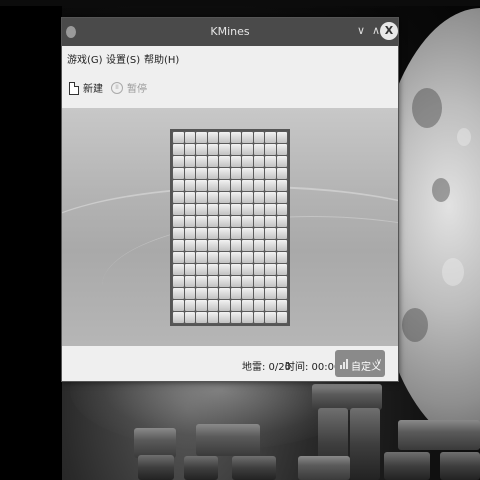  I want to click on new-document-icon, so click(74, 88).